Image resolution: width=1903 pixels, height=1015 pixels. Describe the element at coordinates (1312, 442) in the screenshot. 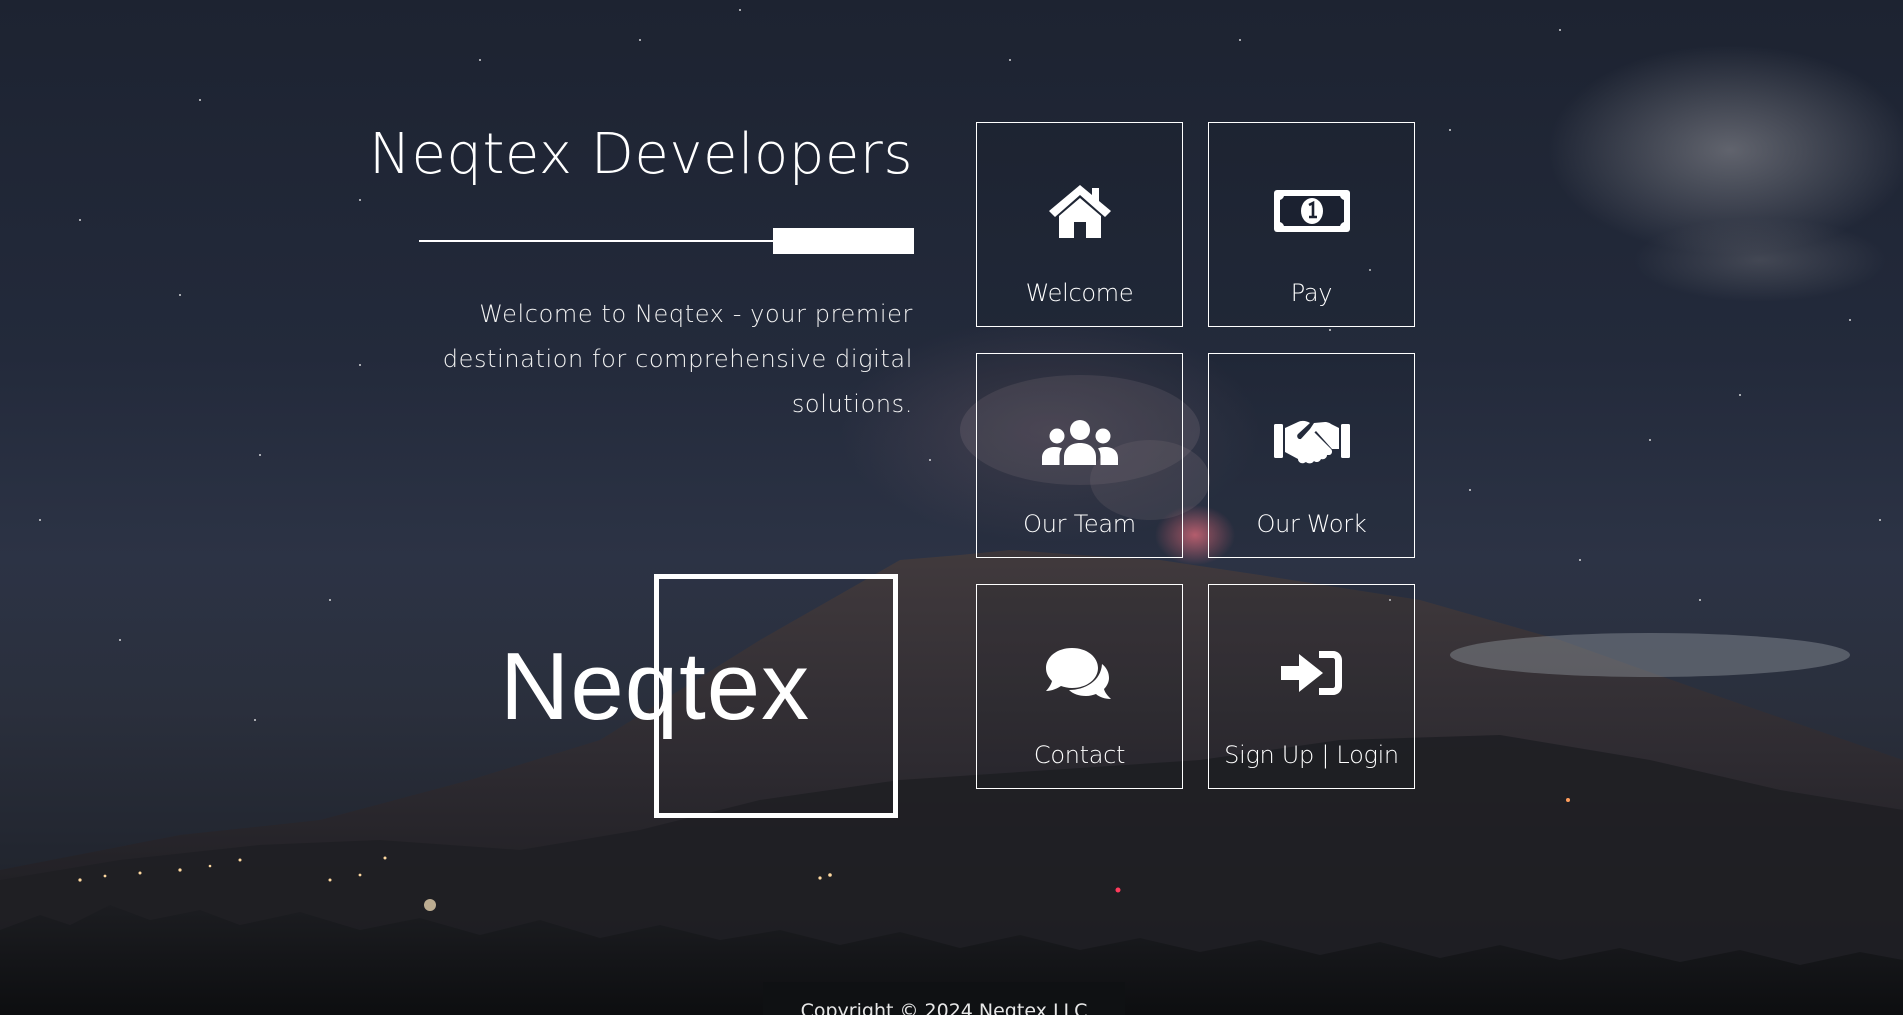

I see `handshake-icon` at that location.